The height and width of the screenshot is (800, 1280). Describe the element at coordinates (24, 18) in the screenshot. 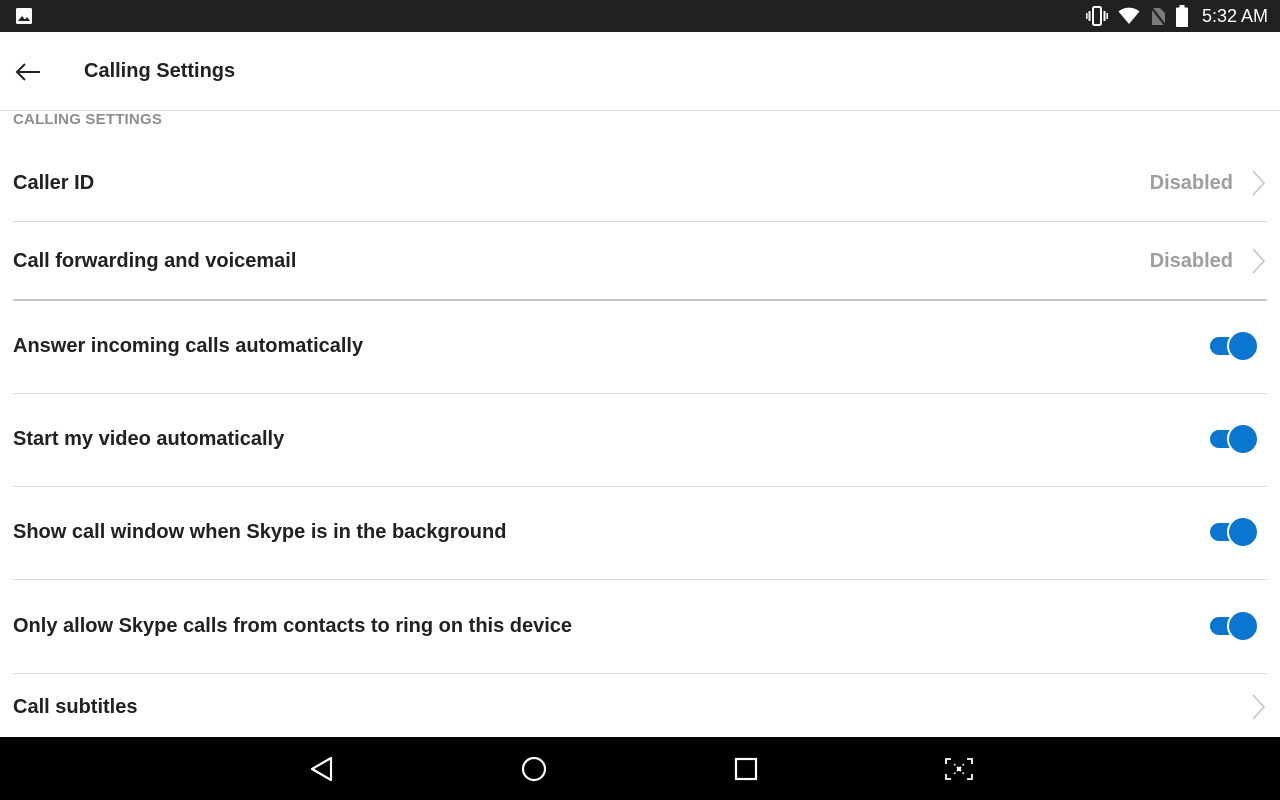

I see `image-notification-icon` at that location.